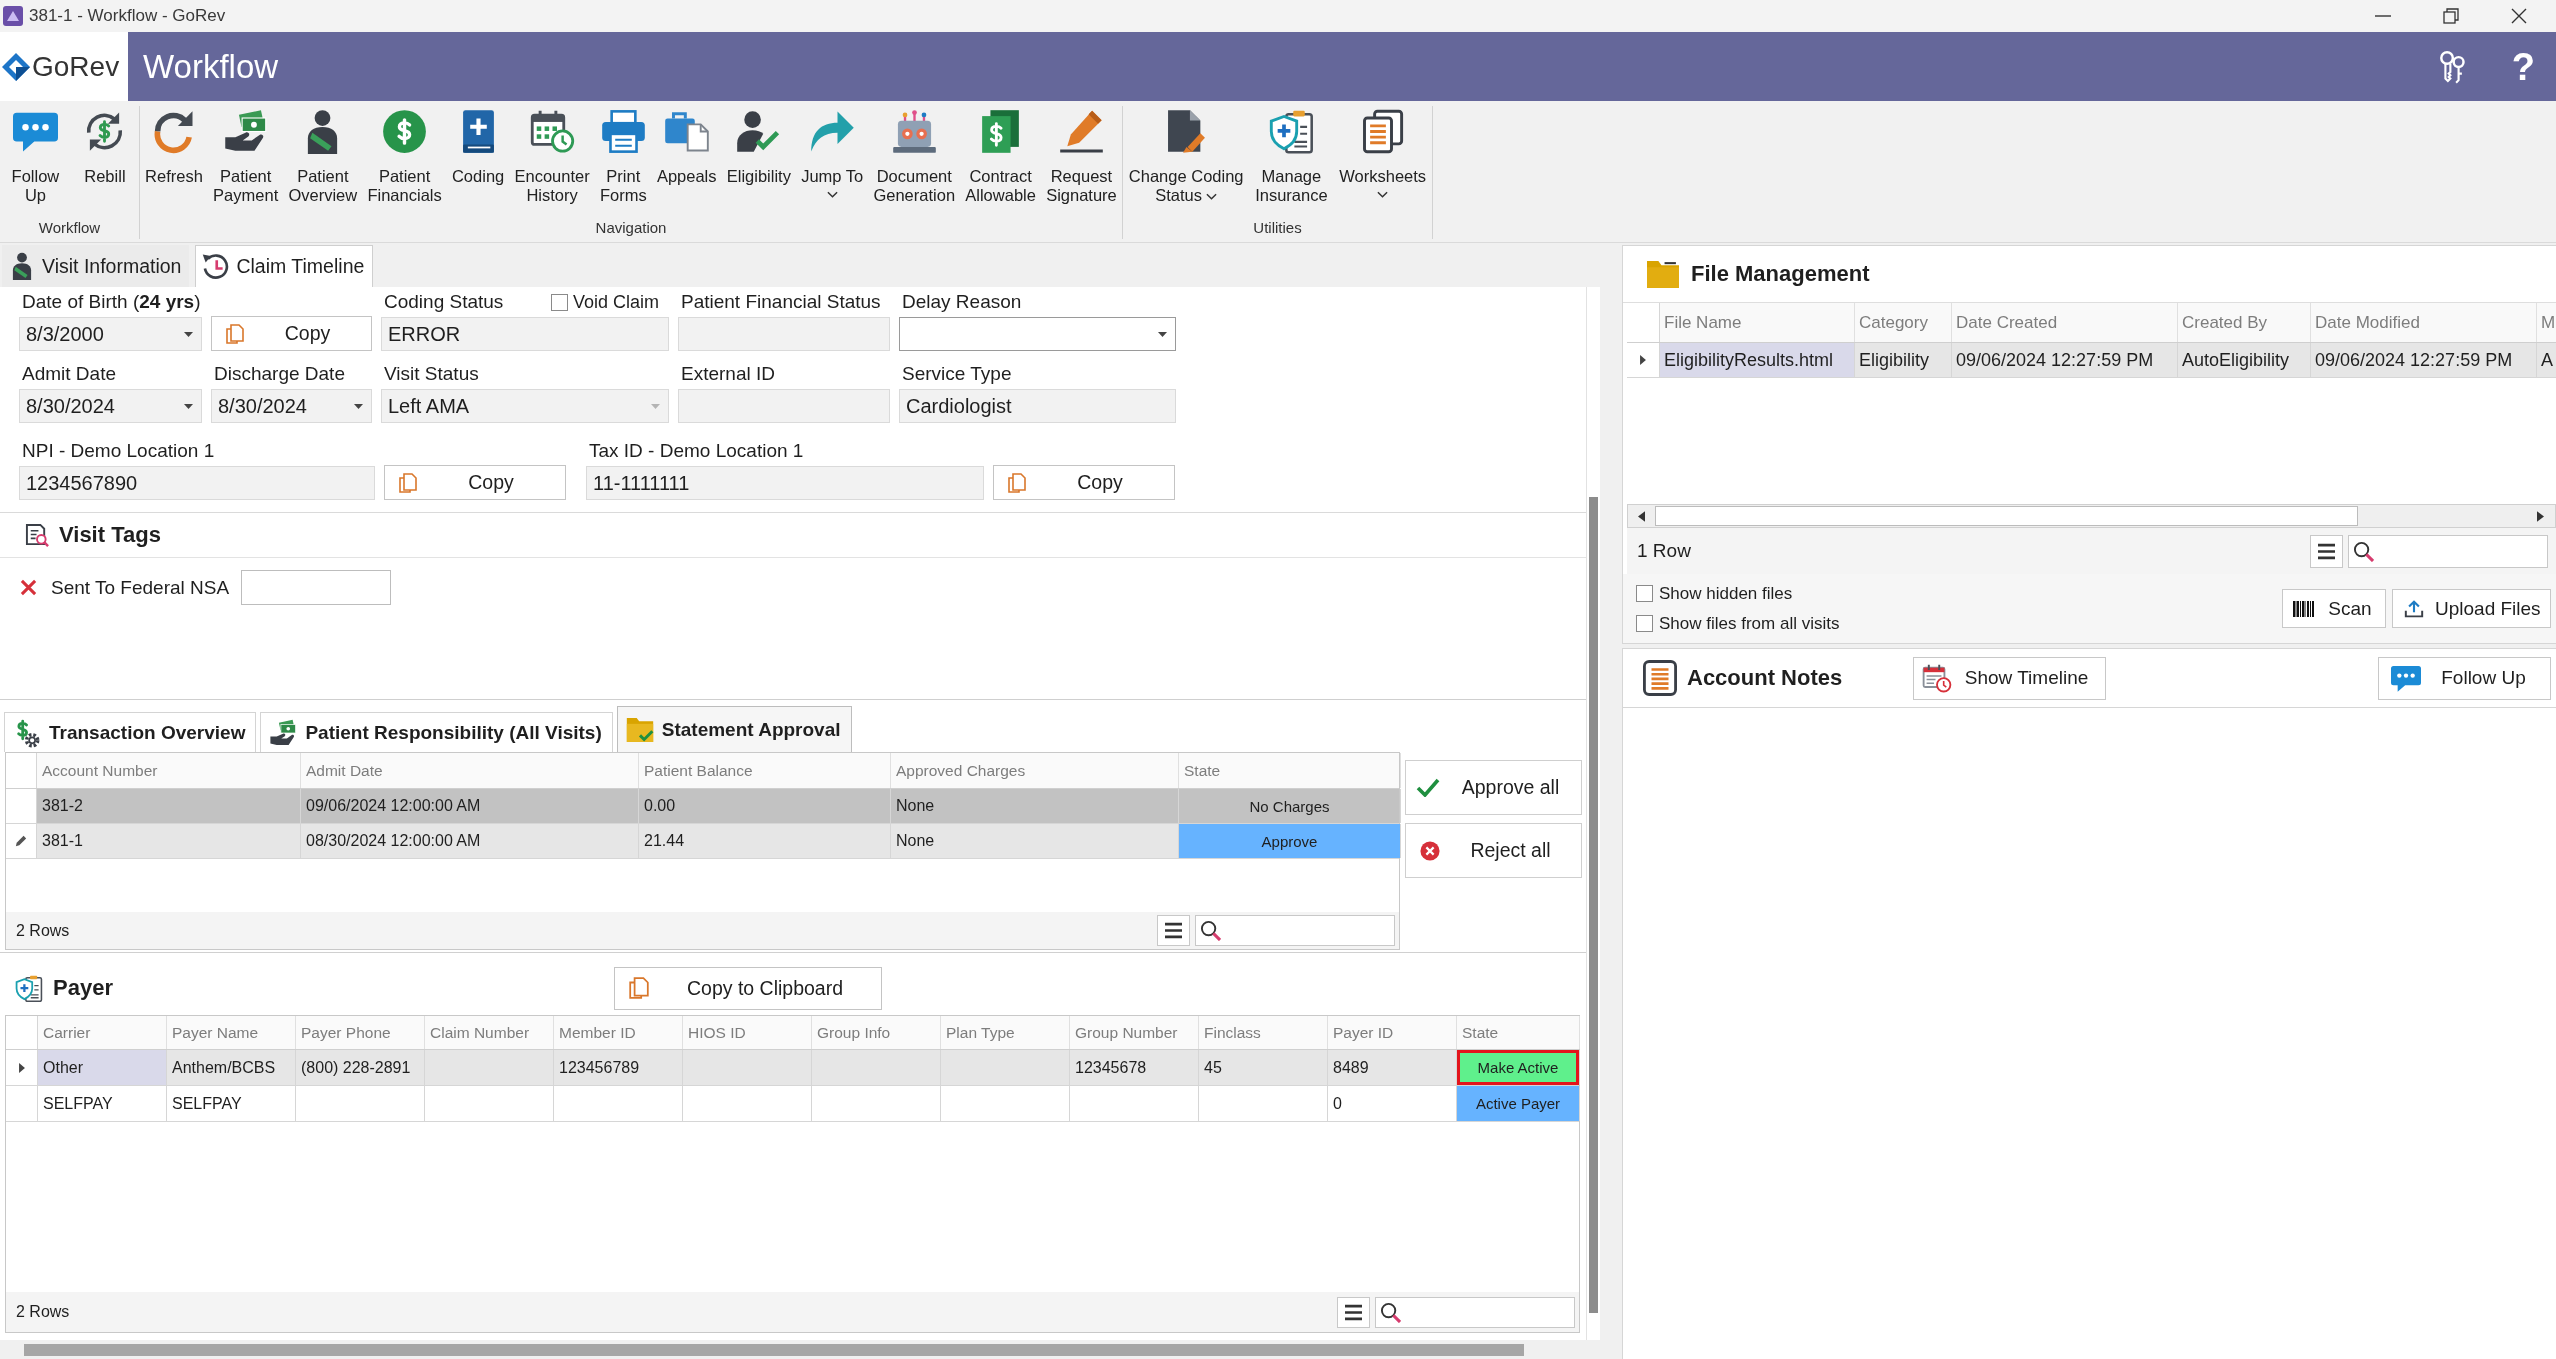 The width and height of the screenshot is (2556, 1359). I want to click on file-action-button: Scan, so click(2334, 608).